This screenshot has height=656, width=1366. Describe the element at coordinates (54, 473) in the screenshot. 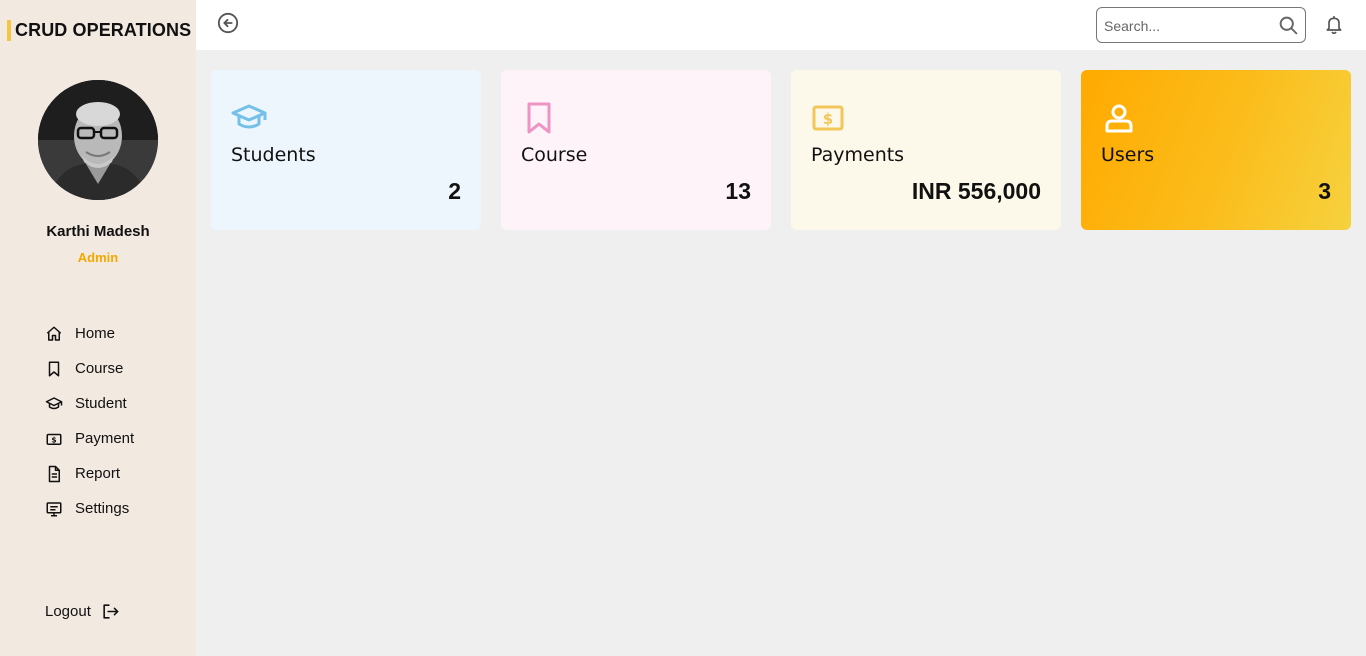

I see `document-icon` at that location.